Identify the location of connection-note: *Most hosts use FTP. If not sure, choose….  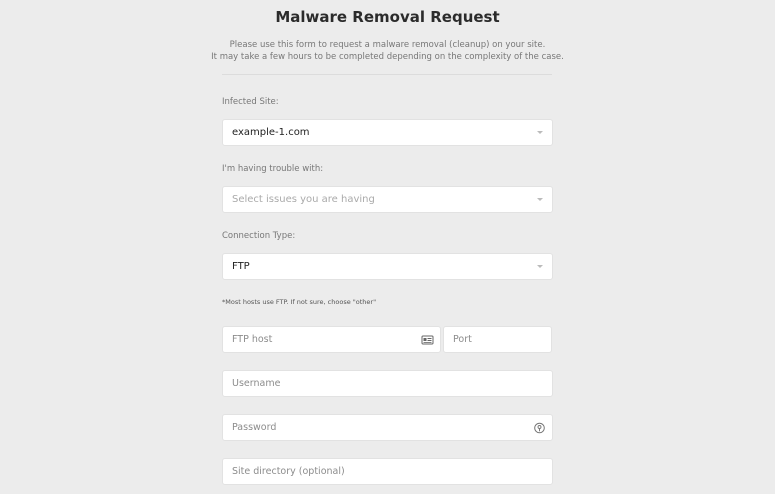
(299, 302).